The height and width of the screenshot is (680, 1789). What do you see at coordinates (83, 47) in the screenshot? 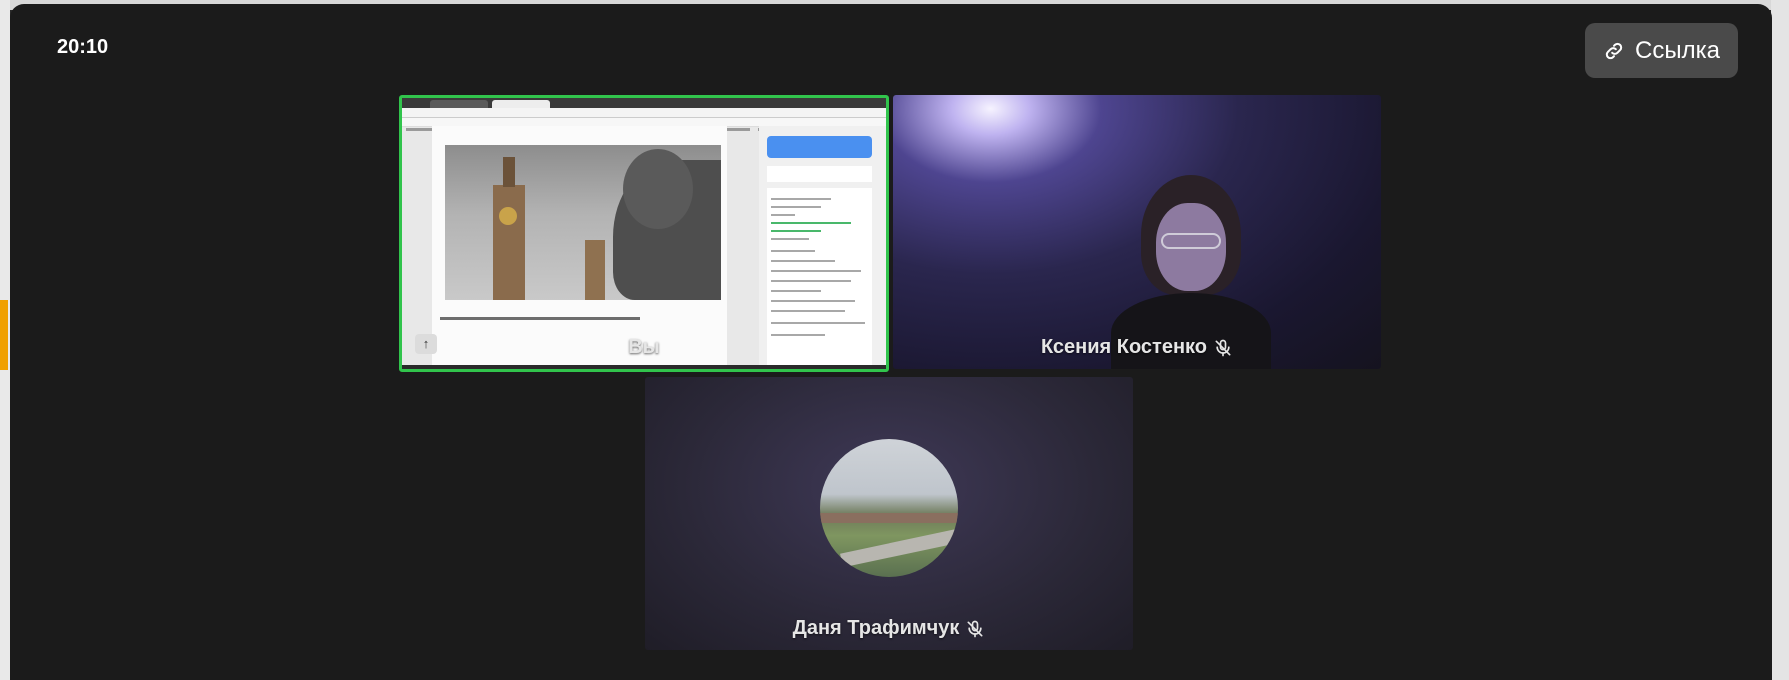
I see `call-timer: 20:10` at bounding box center [83, 47].